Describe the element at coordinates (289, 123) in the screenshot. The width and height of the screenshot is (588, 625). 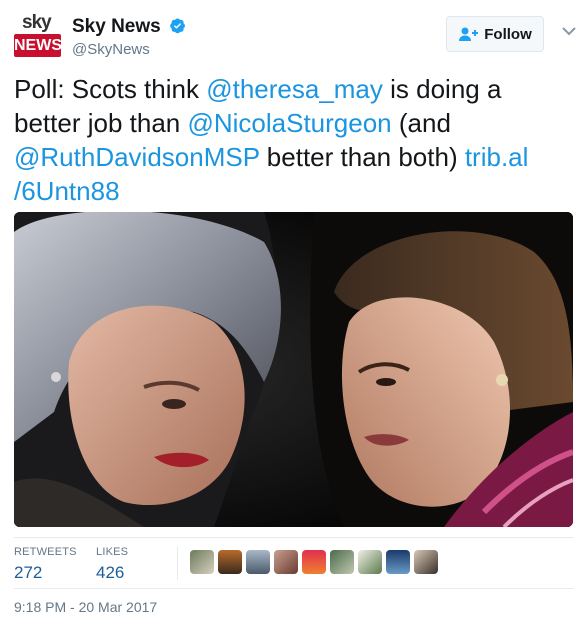
I see `tweet-link: @NicolaSturgeon` at that location.